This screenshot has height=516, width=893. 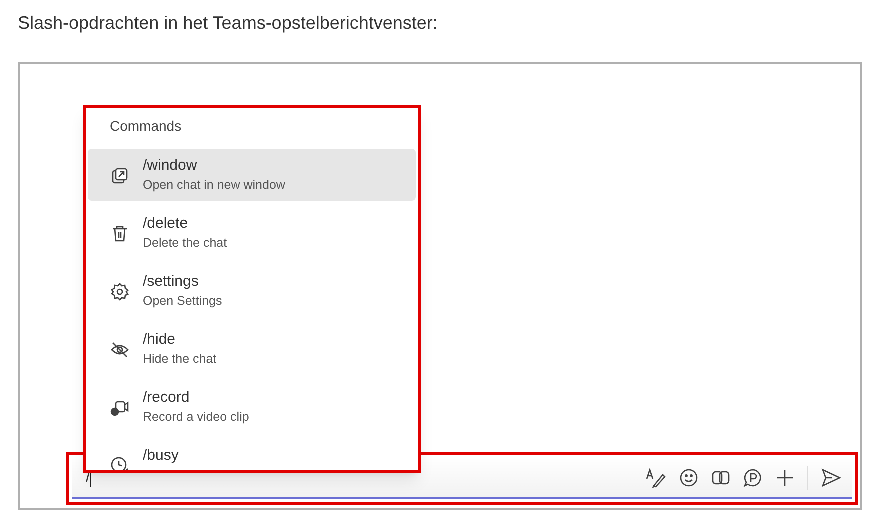 What do you see at coordinates (831, 477) in the screenshot?
I see `send-icon` at bounding box center [831, 477].